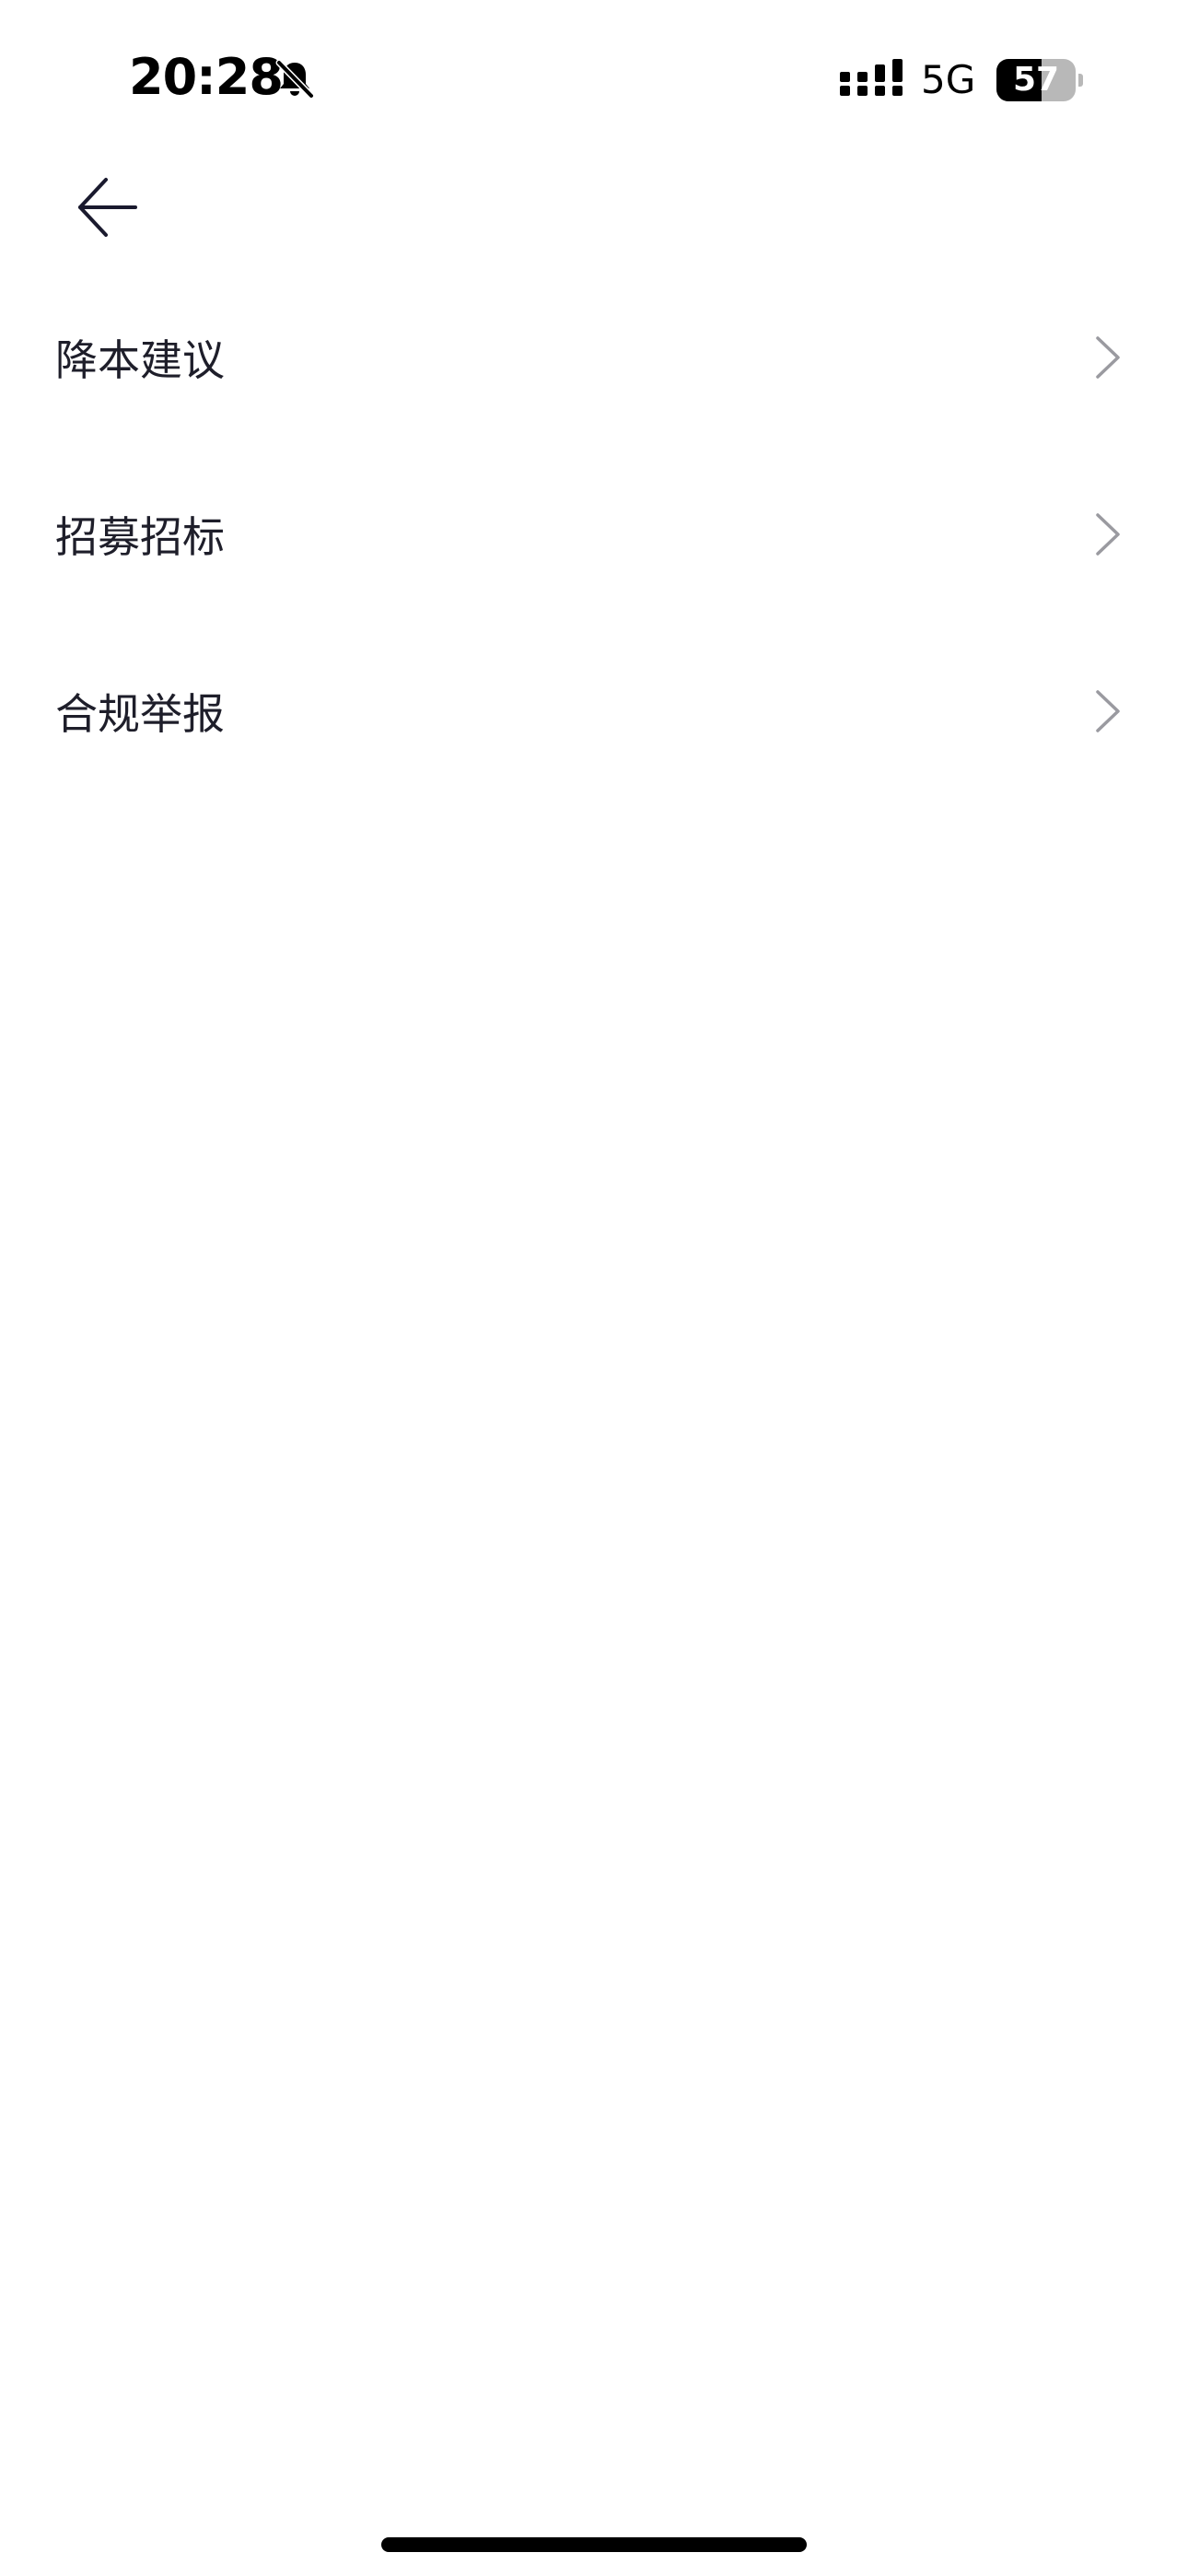 This screenshot has height=2576, width=1188. What do you see at coordinates (140, 360) in the screenshot?
I see `menu-item-label: 降本建议` at bounding box center [140, 360].